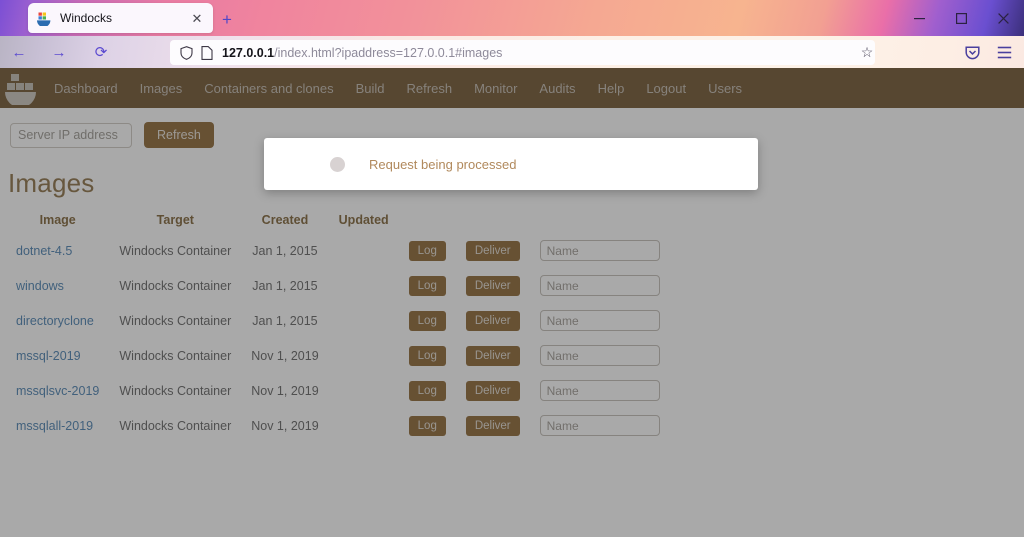  What do you see at coordinates (206, 52) in the screenshot?
I see `page-info-icon` at bounding box center [206, 52].